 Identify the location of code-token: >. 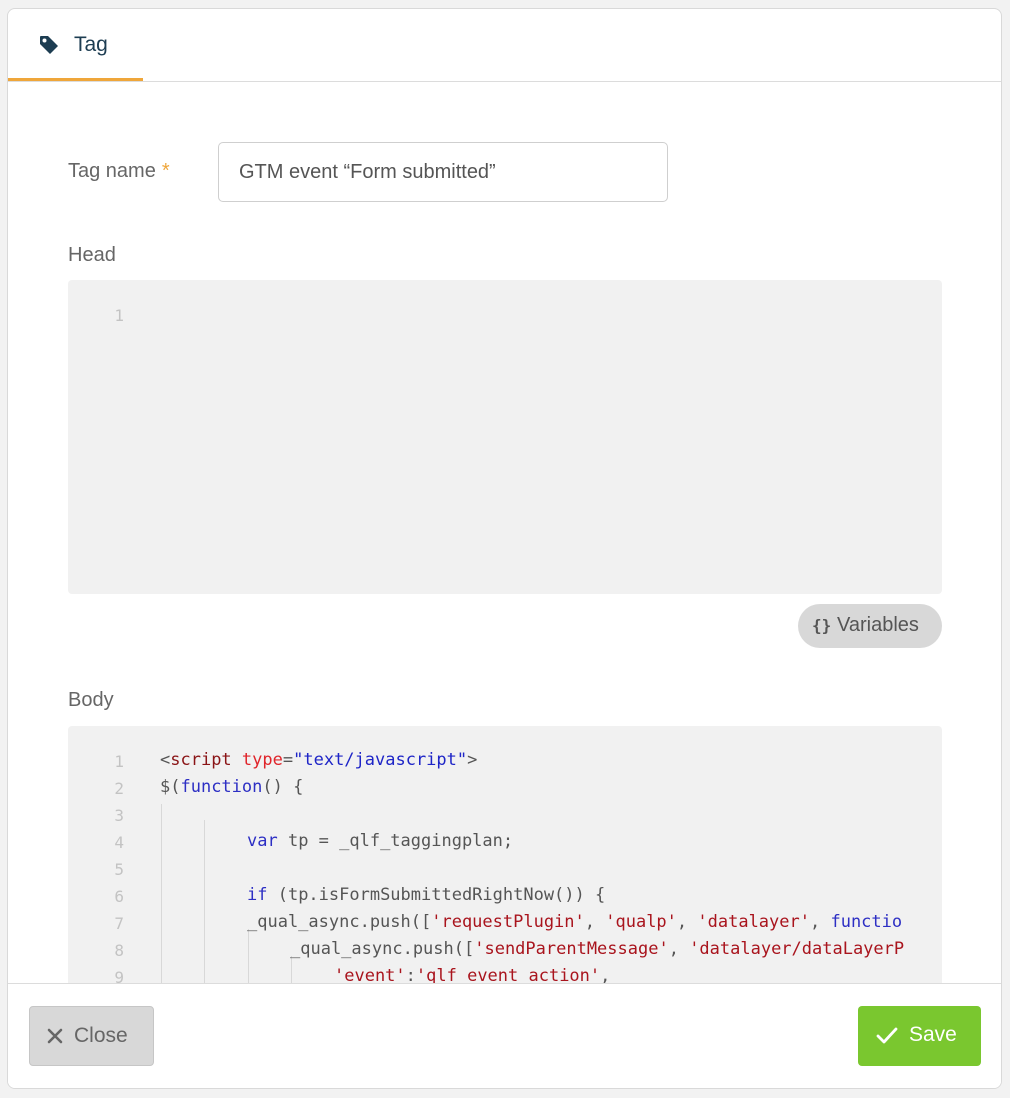
(472, 760).